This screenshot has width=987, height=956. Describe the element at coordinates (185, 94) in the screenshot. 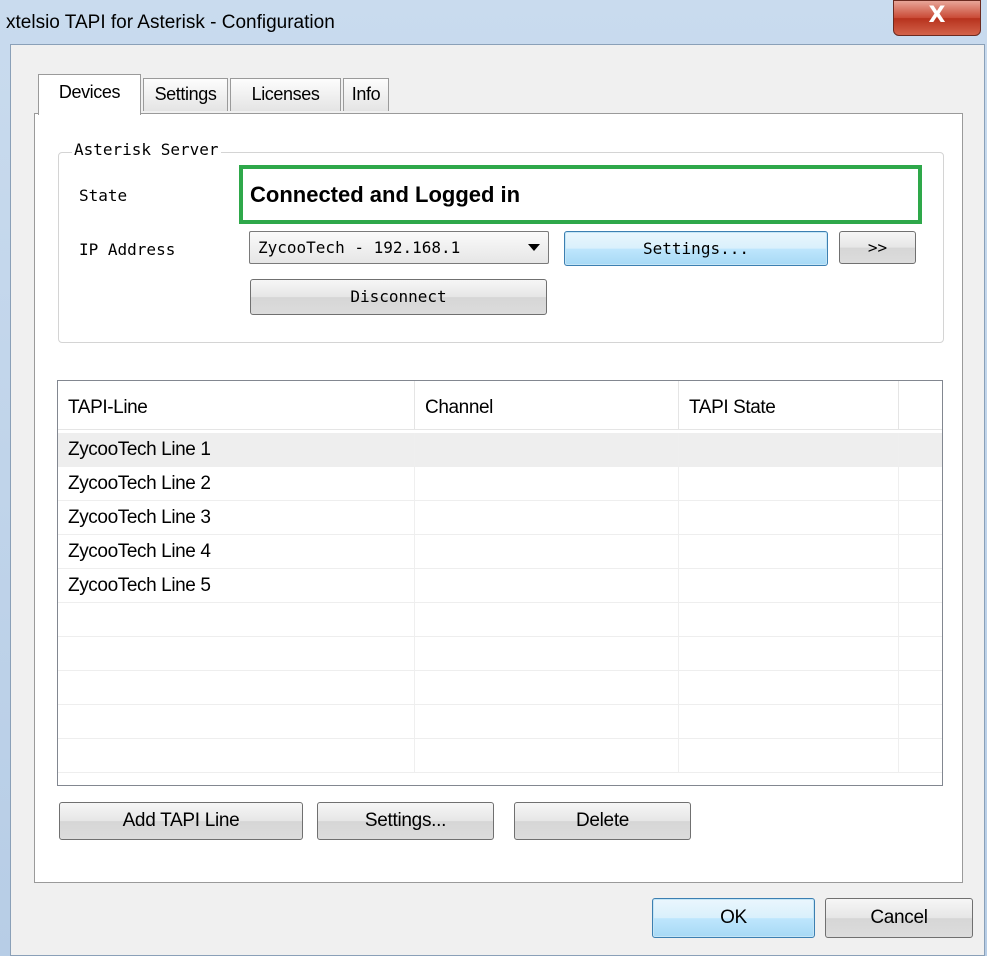

I see `tab-settings: Settings` at that location.